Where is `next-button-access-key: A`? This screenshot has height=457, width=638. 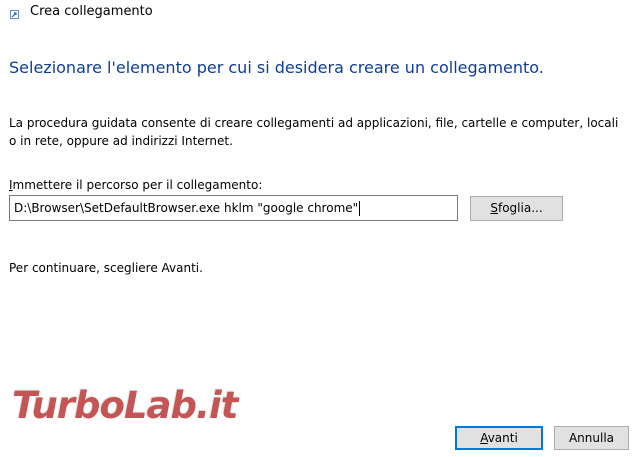 next-button-access-key: A is located at coordinates (484, 438).